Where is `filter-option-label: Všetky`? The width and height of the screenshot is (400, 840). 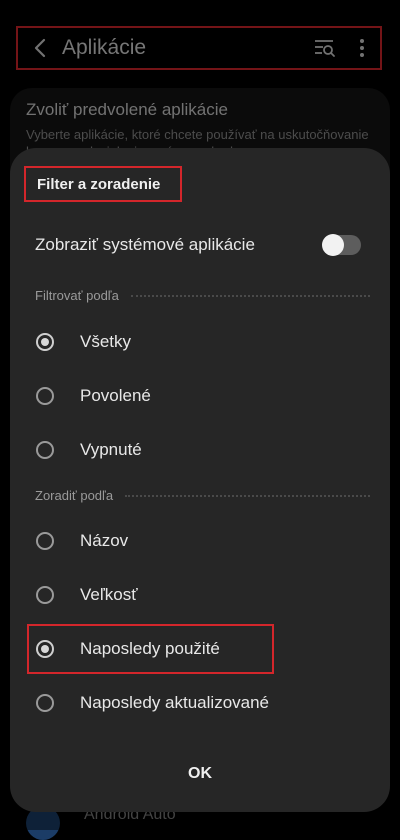 filter-option-label: Všetky is located at coordinates (106, 341).